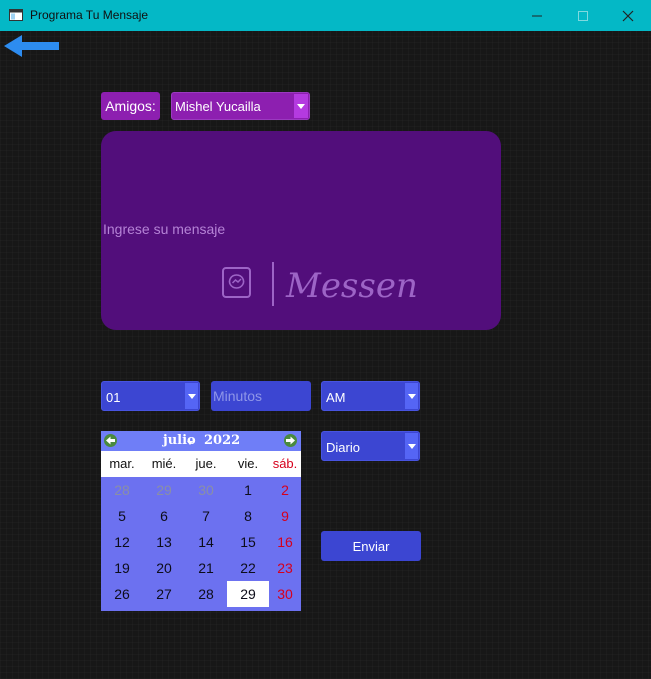  I want to click on friend-select-dropdown-button, so click(301, 106).